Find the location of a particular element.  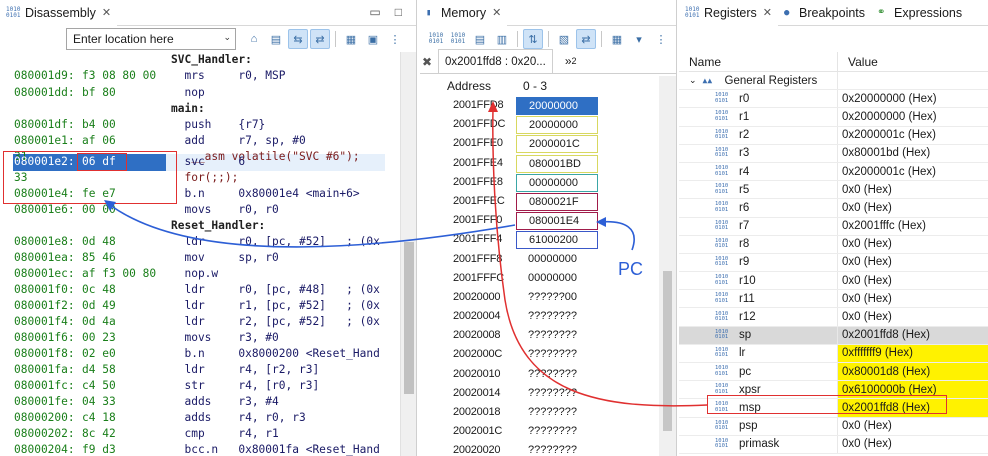

memory-row: 2001FFF0 080001E4 is located at coordinates (549, 221).